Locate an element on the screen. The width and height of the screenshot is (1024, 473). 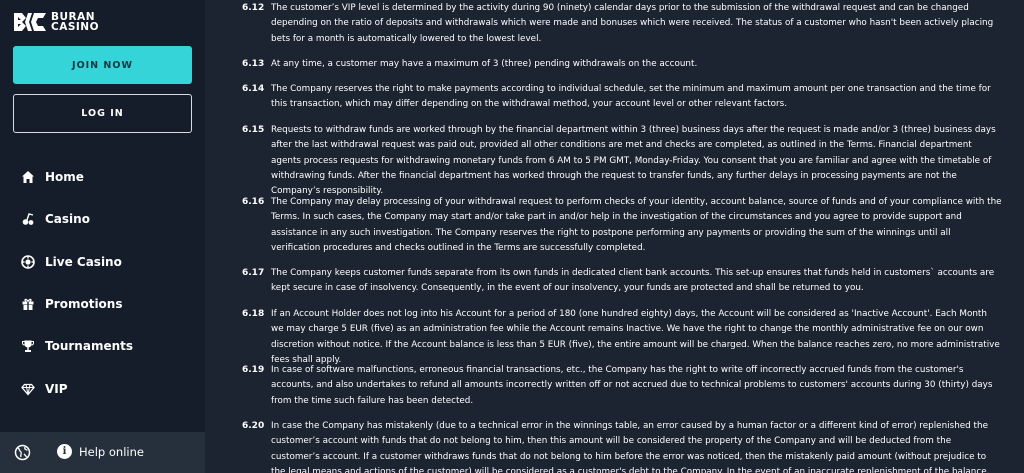
help-online-button: i Help online is located at coordinates (100, 451).